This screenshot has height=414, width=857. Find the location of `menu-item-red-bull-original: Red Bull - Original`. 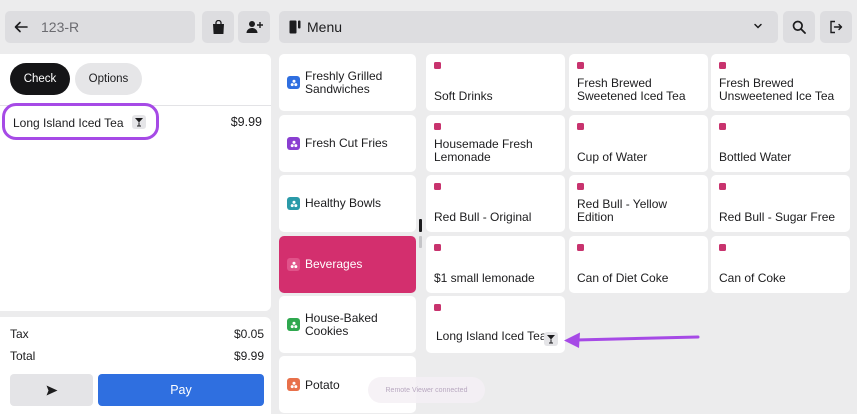

menu-item-red-bull-original: Red Bull - Original is located at coordinates (495, 203).